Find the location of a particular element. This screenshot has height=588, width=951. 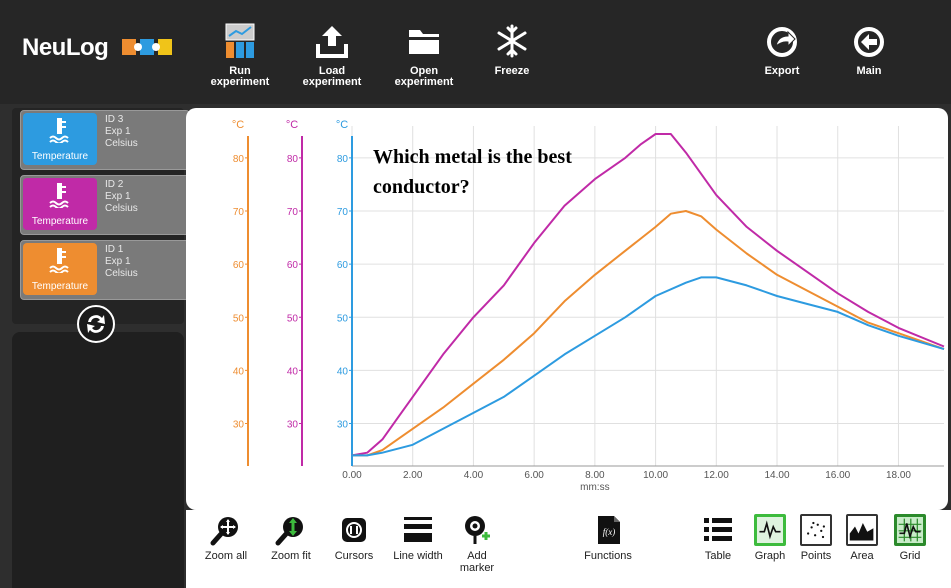

export-label: Export is located at coordinates (782, 71).